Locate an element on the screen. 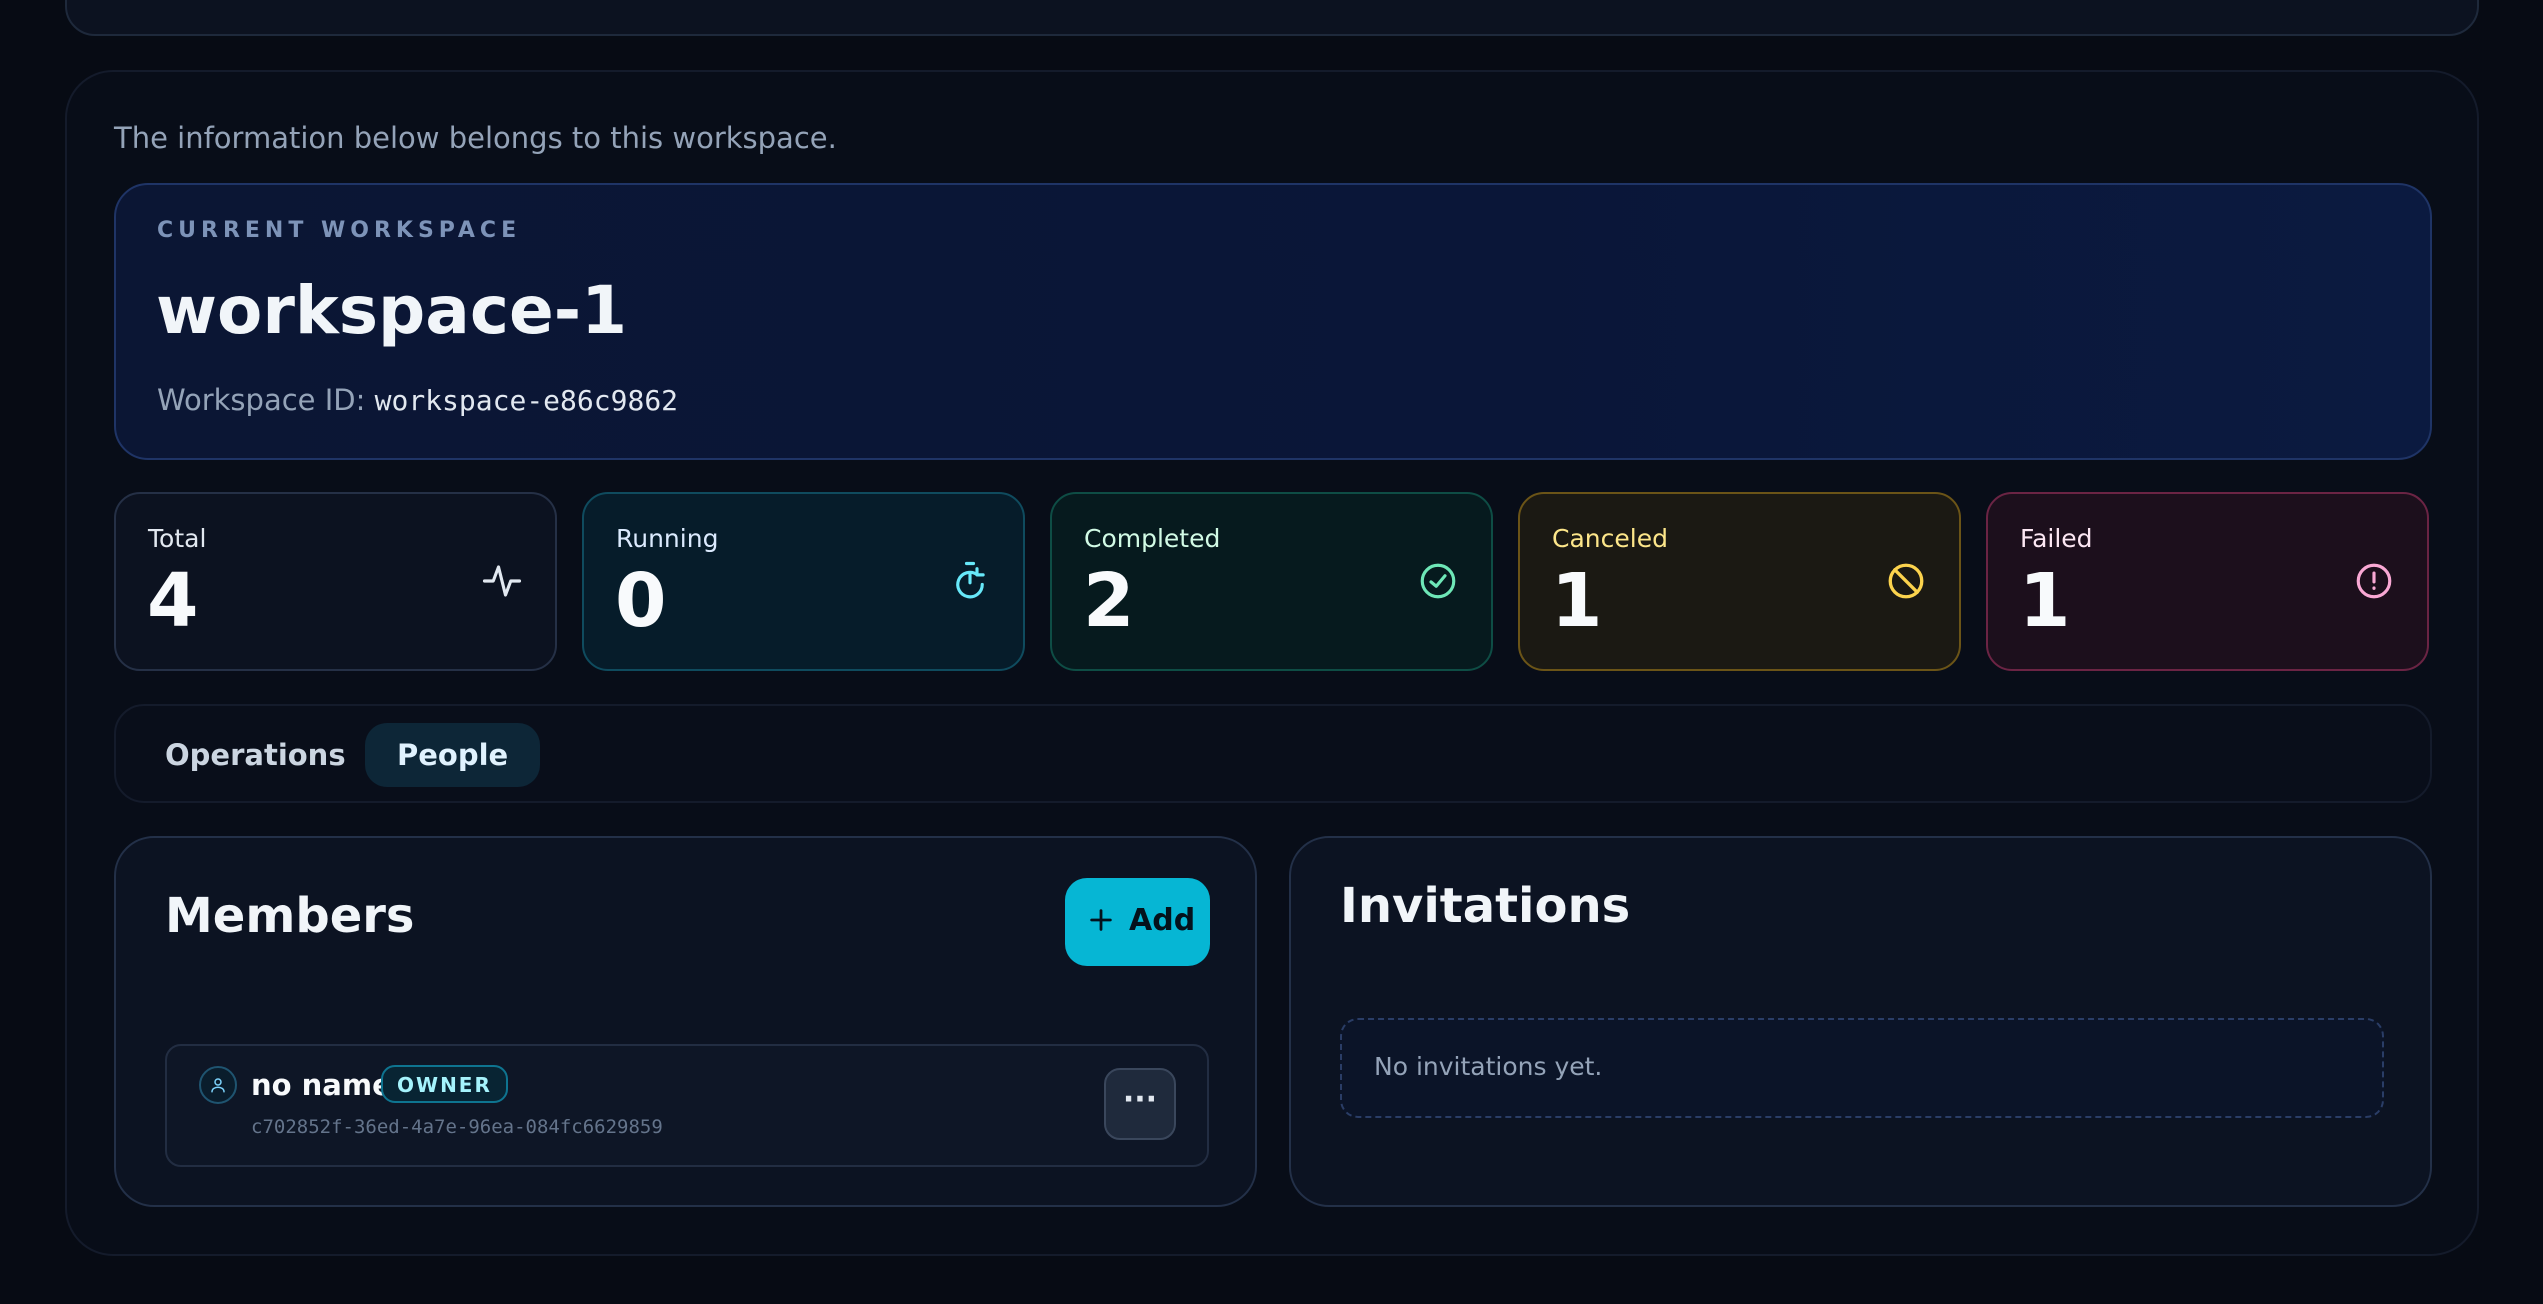  member-name: no name is located at coordinates (321, 1085).